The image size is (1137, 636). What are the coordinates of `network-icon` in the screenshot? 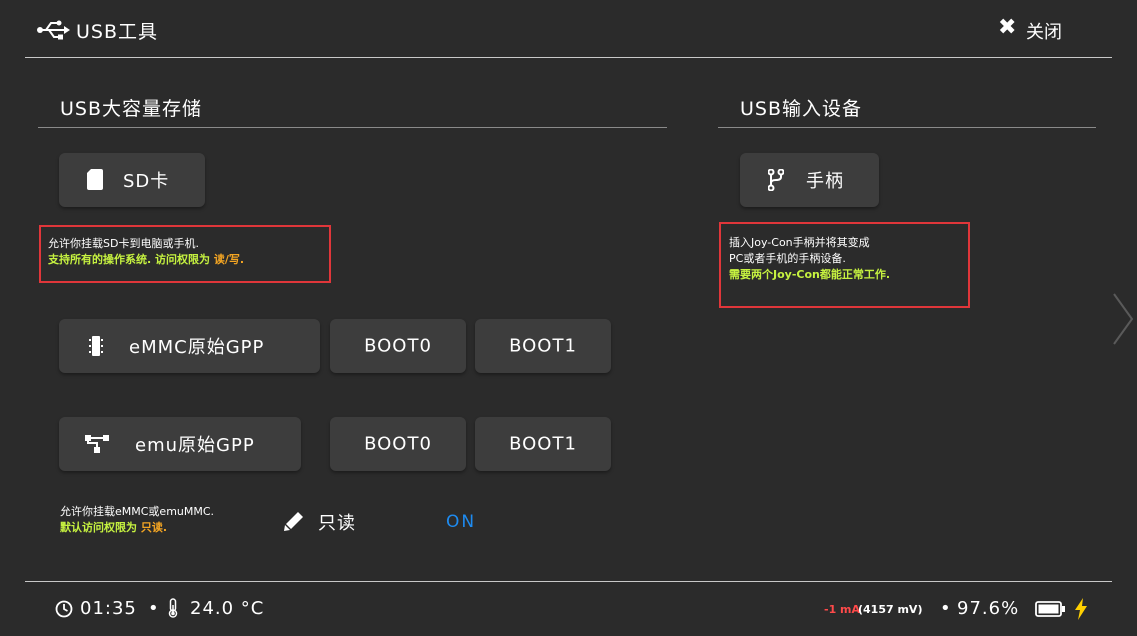 It's located at (97, 444).